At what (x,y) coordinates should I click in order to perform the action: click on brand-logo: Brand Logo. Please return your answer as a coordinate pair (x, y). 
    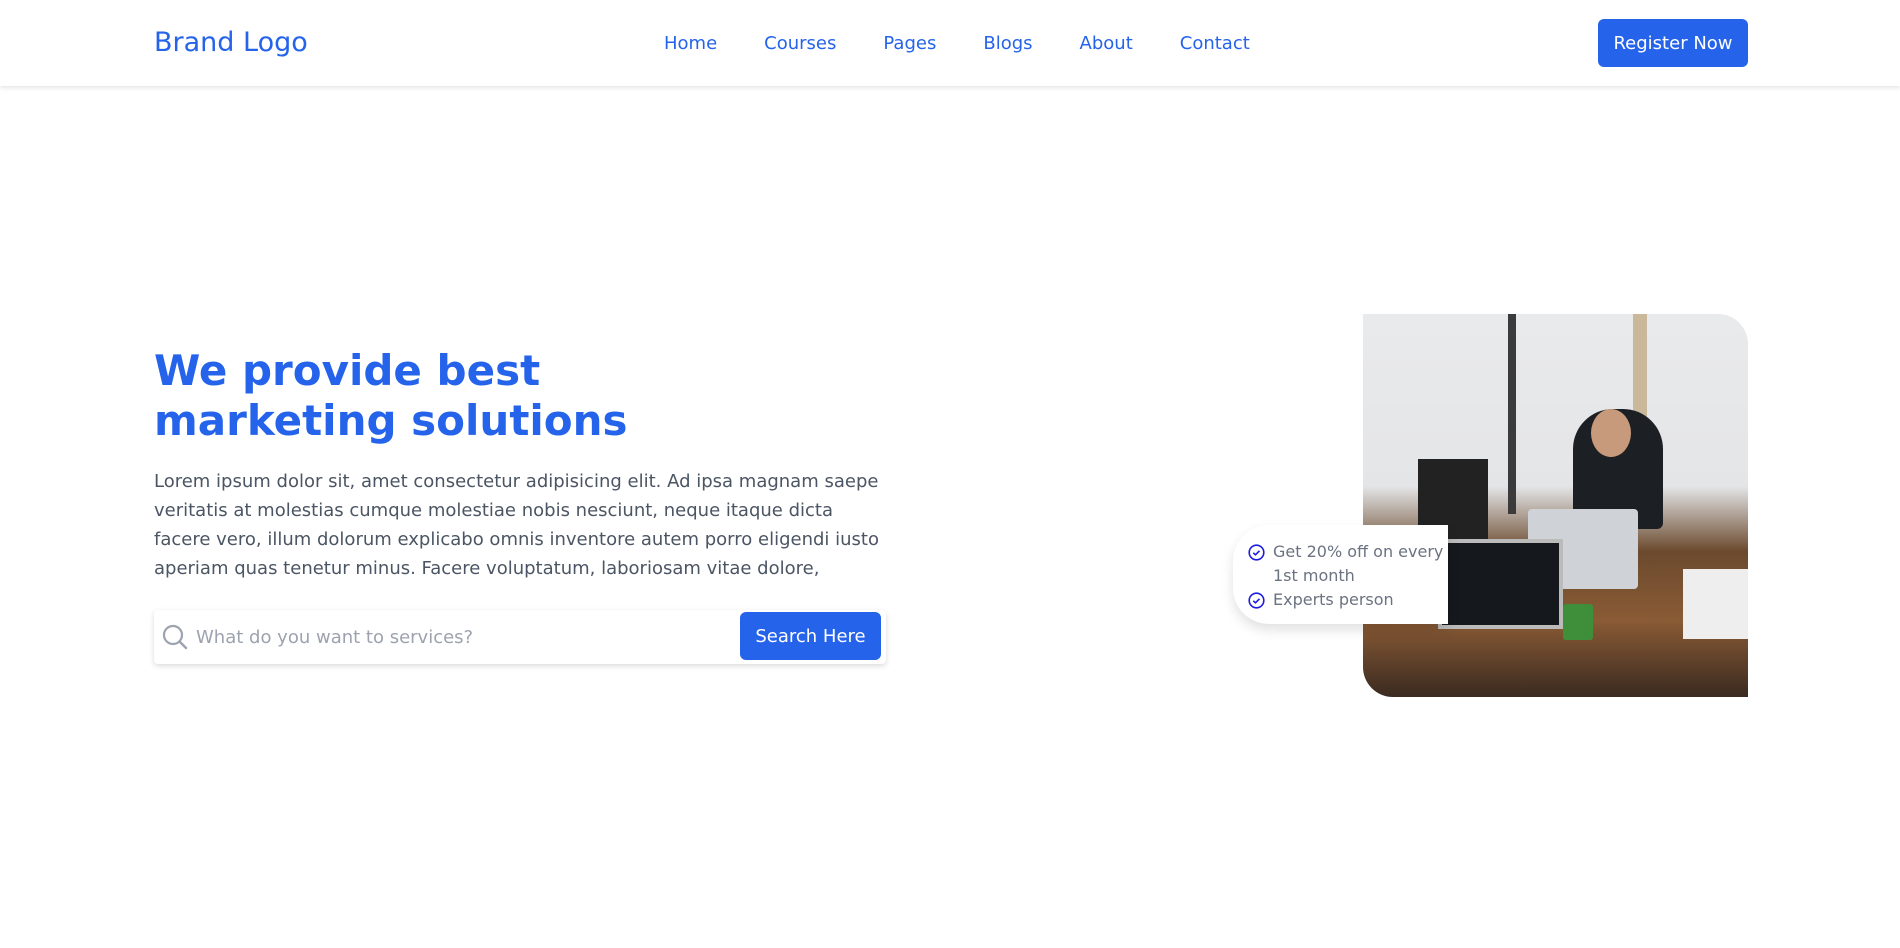
    Looking at the image, I should click on (231, 42).